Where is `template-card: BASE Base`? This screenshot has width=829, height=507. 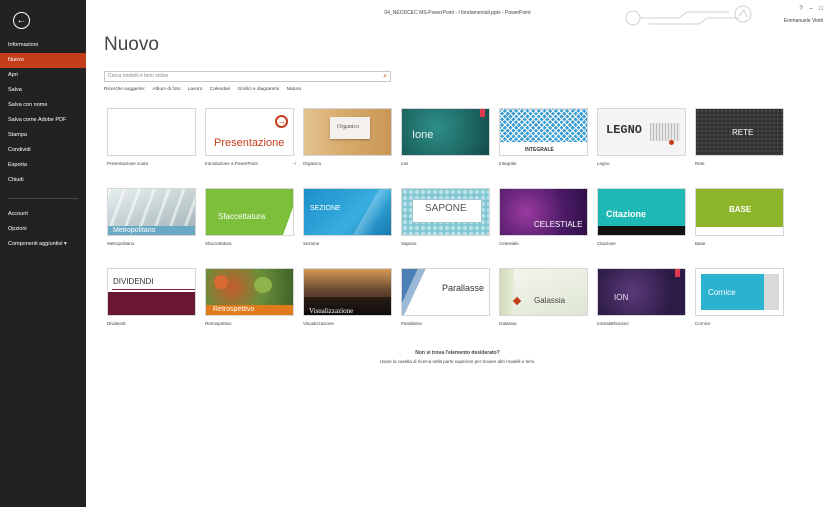 template-card: BASE Base is located at coordinates (739, 217).